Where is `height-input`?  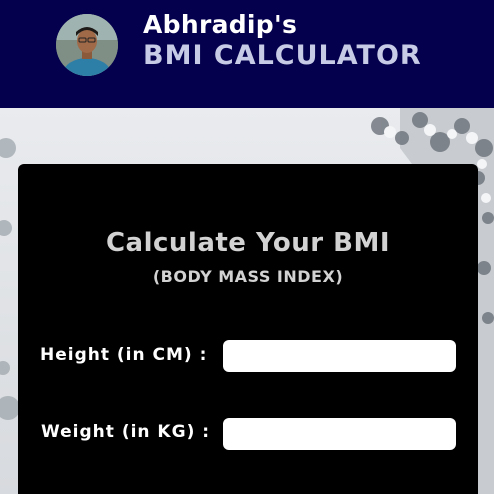 height-input is located at coordinates (339, 356).